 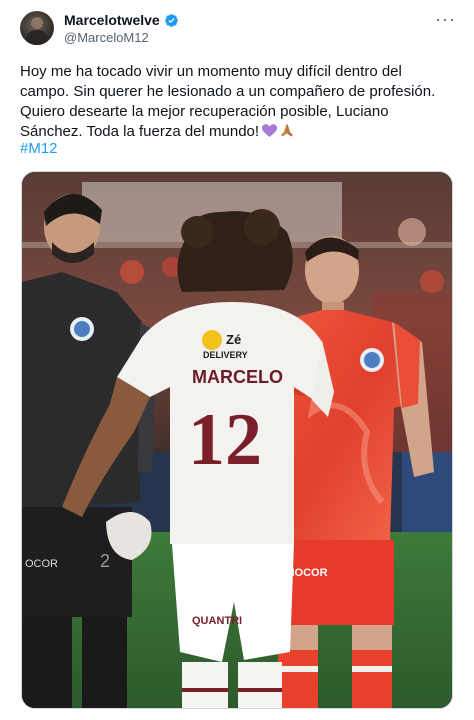 What do you see at coordinates (225, 355) in the screenshot?
I see `jersey-sponsor: DELIVERY` at bounding box center [225, 355].